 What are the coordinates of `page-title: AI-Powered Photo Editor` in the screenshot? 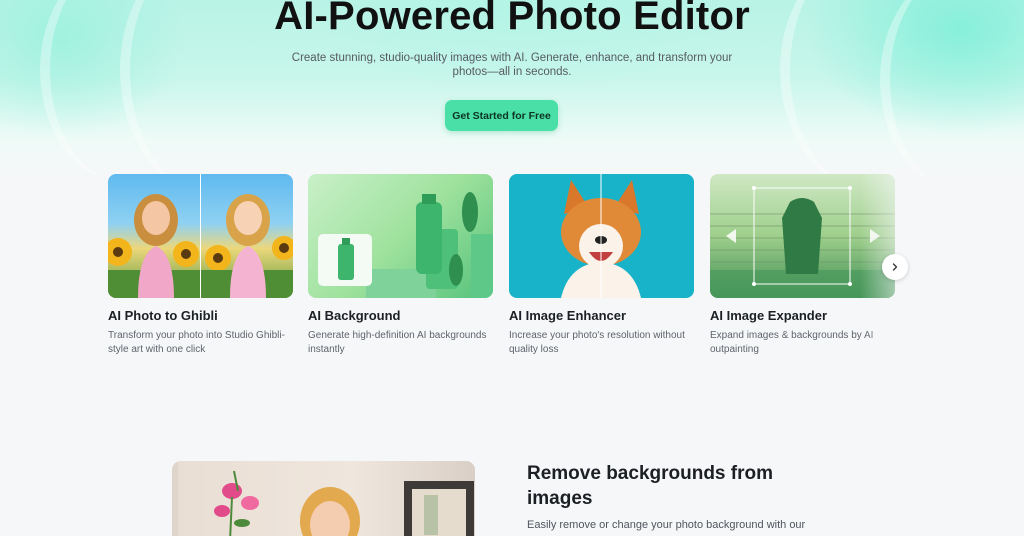 It's located at (512, 19).